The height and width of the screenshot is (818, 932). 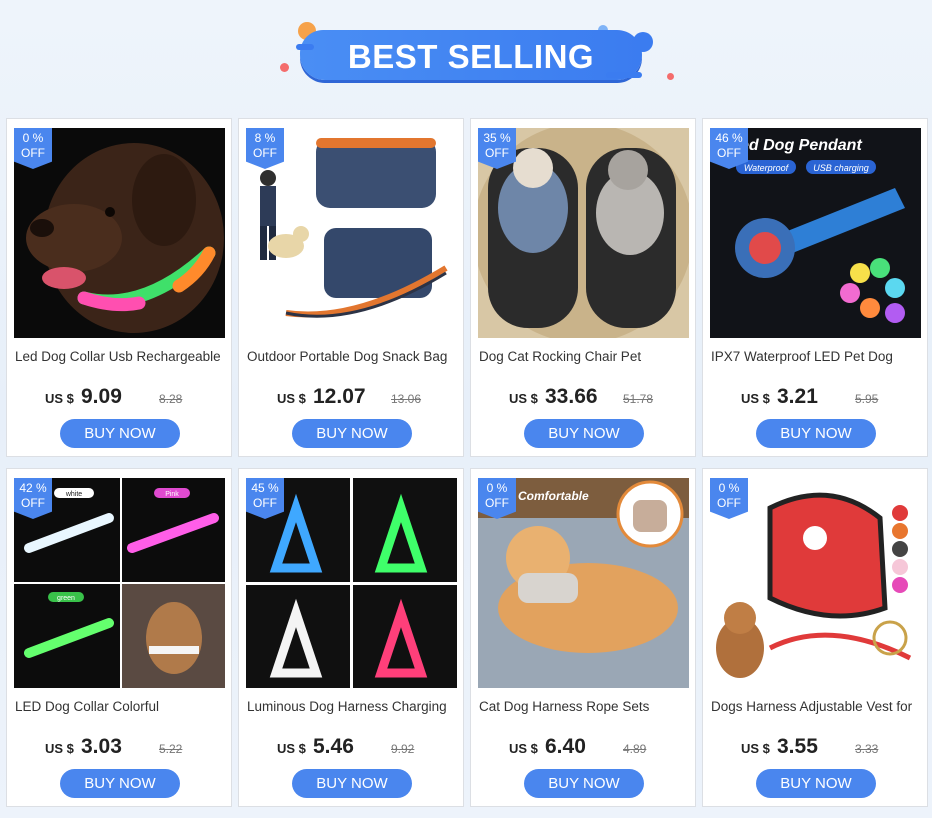 What do you see at coordinates (101, 396) in the screenshot?
I see `product-price: 9.09` at bounding box center [101, 396].